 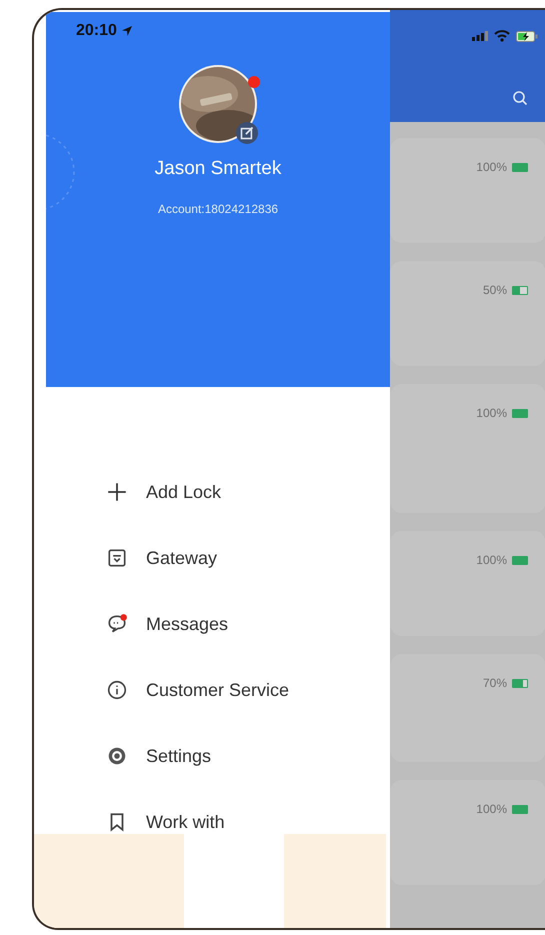 I want to click on location-arrow-icon, so click(x=126, y=31).